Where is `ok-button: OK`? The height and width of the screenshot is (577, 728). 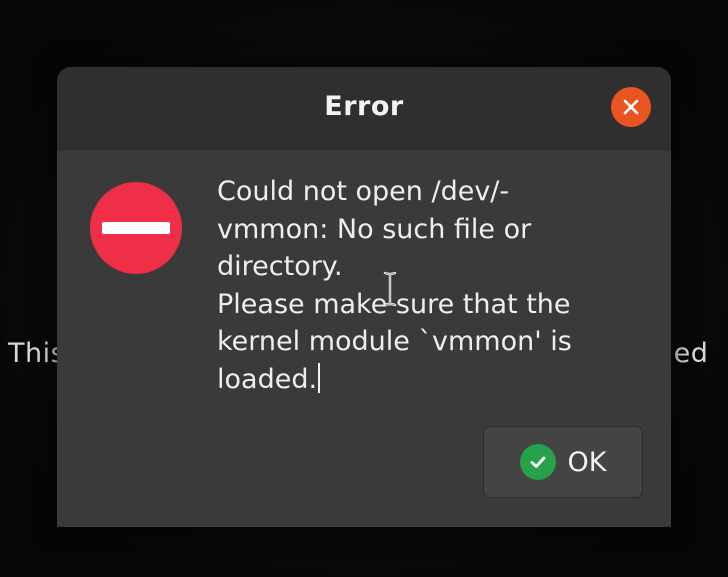
ok-button: OK is located at coordinates (563, 462).